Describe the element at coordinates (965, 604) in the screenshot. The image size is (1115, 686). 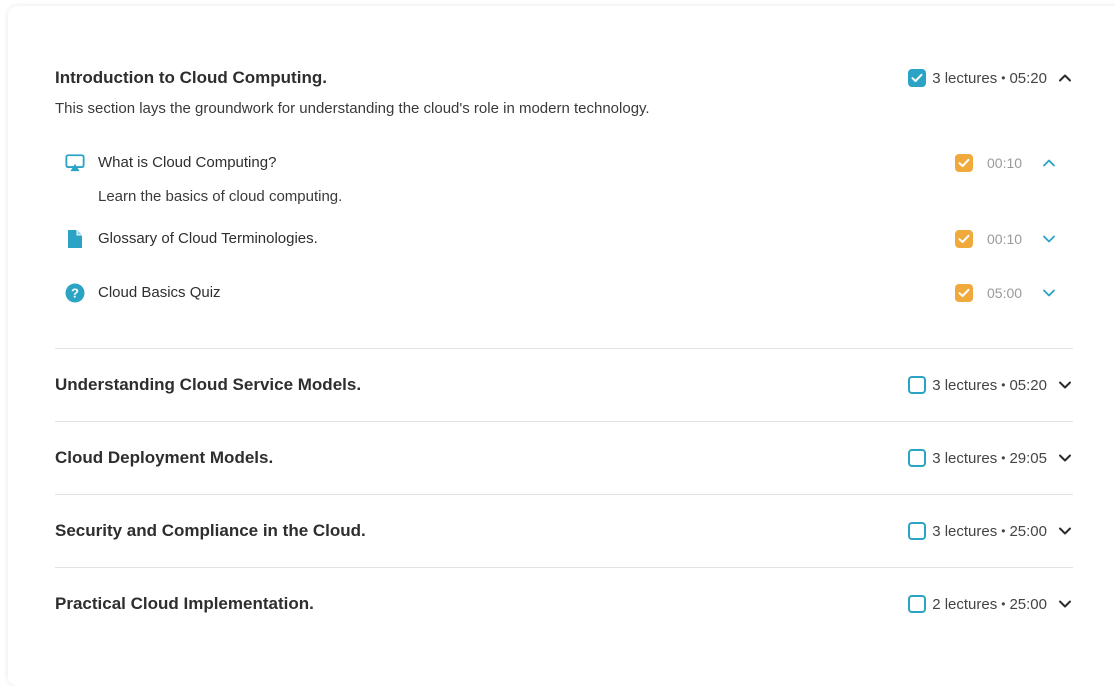
I see `lectures-count: 2 lectures` at that location.